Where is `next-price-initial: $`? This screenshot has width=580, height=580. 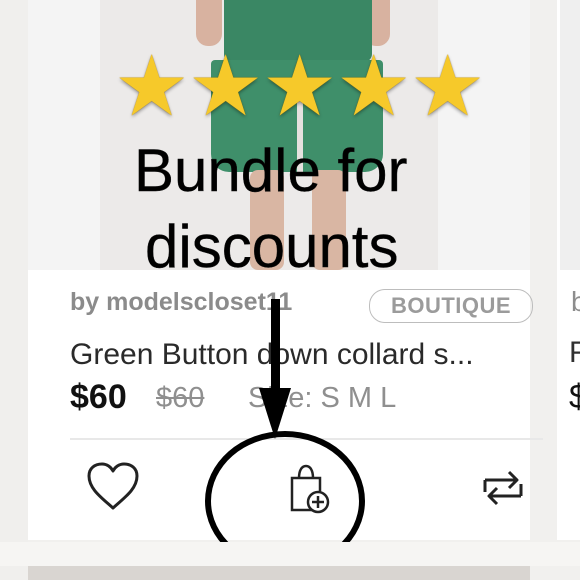 next-price-initial: $ is located at coordinates (574, 397).